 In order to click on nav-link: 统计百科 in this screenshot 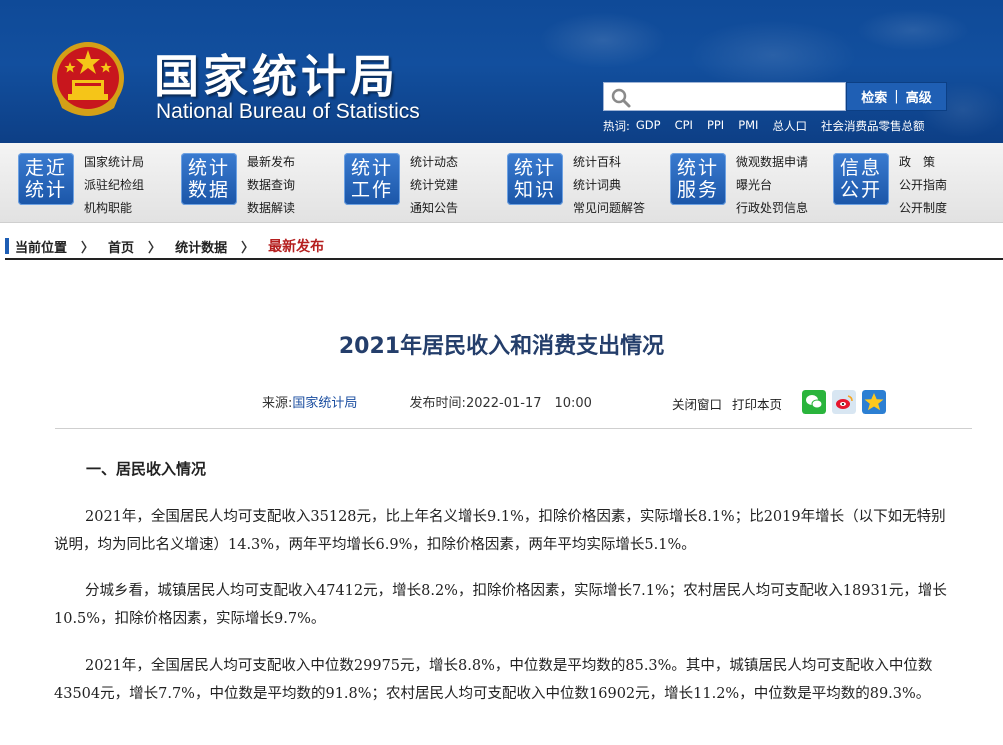, I will do `click(609, 162)`.